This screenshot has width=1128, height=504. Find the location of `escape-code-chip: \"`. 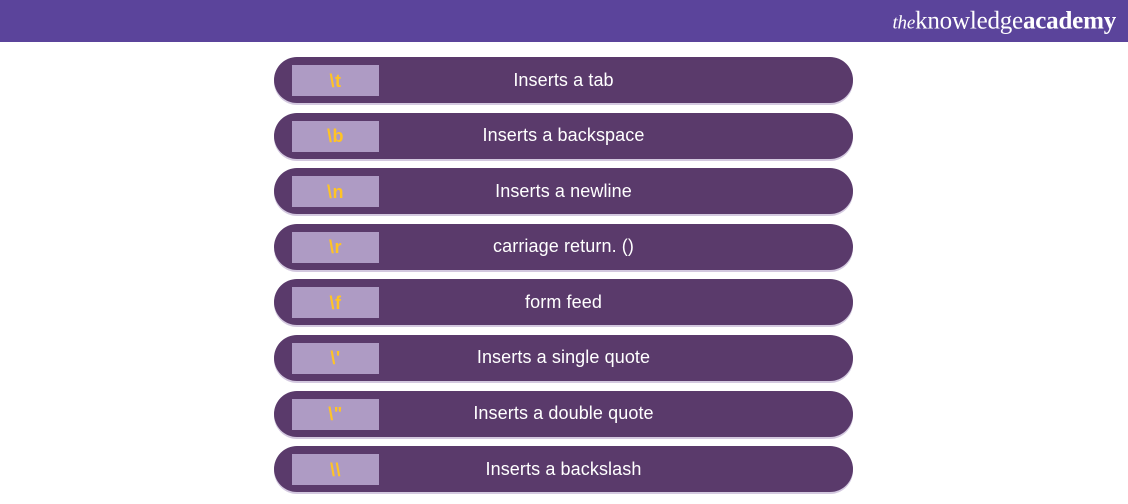

escape-code-chip: \" is located at coordinates (335, 414).